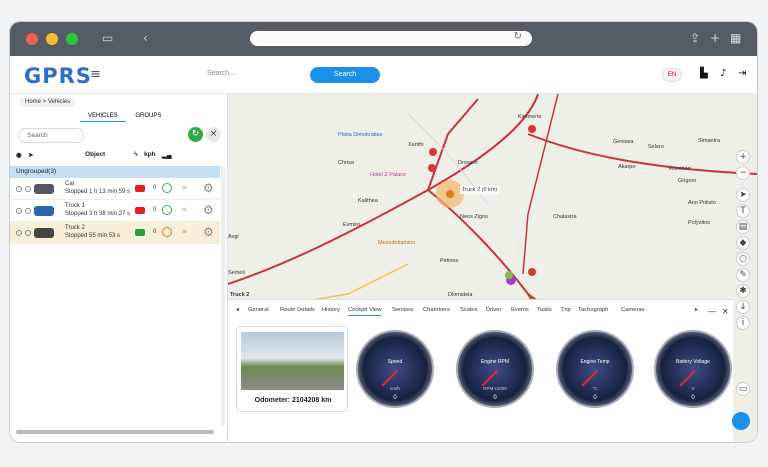  I want to click on tab-cockpit-view: Cockpit View, so click(365, 311).